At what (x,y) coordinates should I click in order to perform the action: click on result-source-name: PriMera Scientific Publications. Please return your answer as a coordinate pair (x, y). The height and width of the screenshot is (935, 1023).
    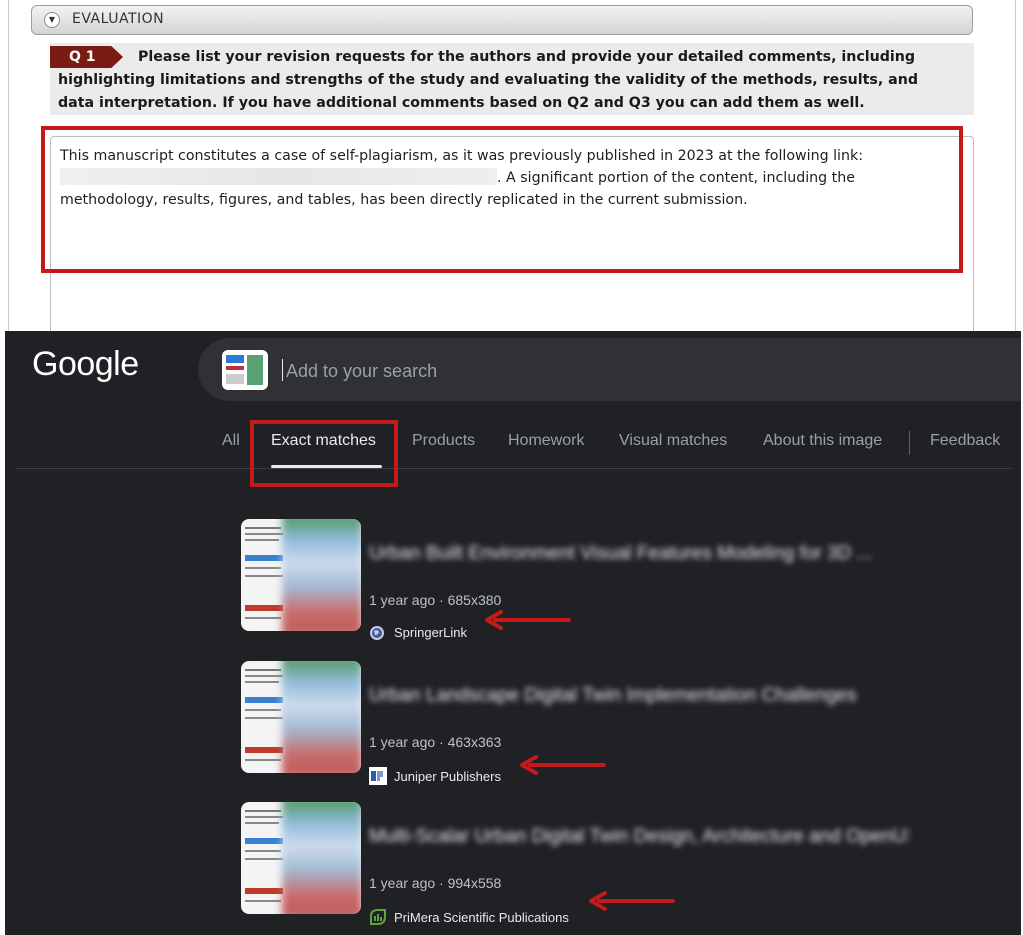
    Looking at the image, I should click on (481, 917).